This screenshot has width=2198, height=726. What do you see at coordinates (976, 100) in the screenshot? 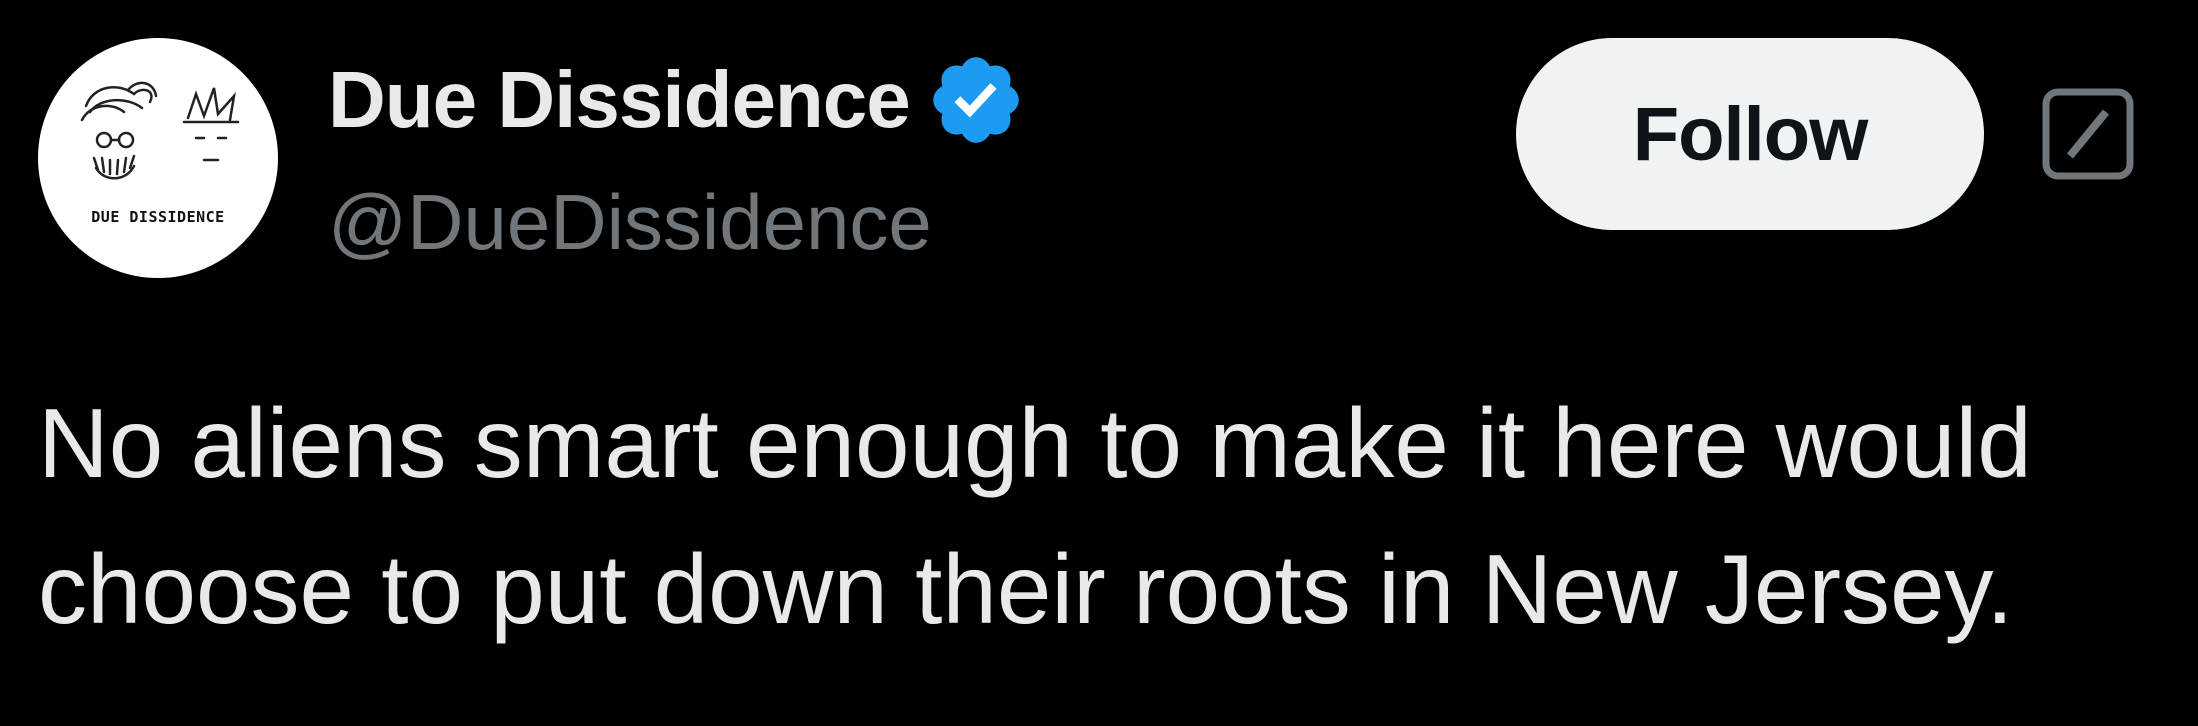
I see `verified-badge-icon` at bounding box center [976, 100].